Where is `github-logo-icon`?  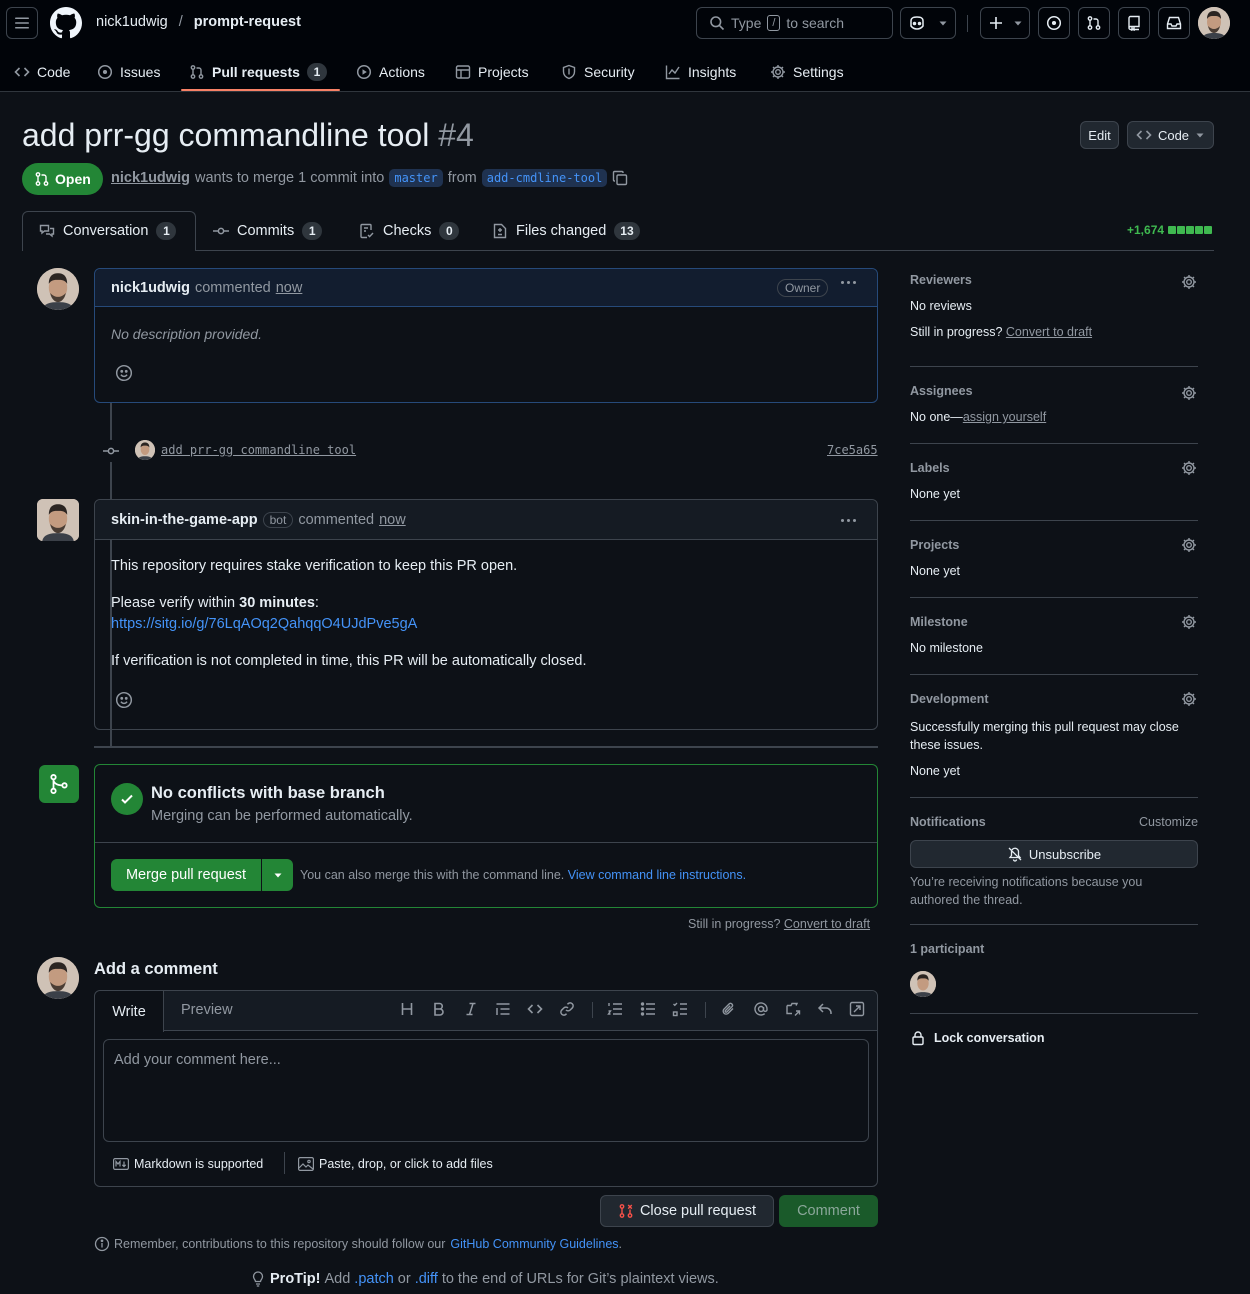
github-logo-icon is located at coordinates (66, 23).